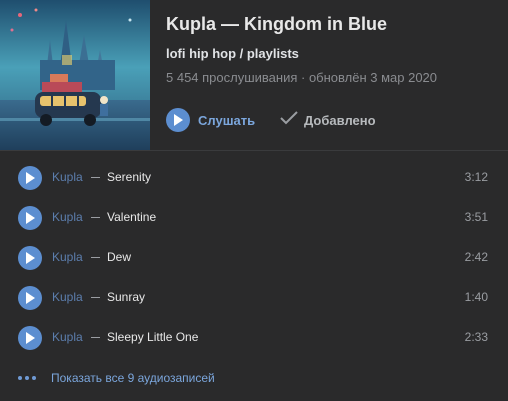  I want to click on header-divider, so click(254, 150).